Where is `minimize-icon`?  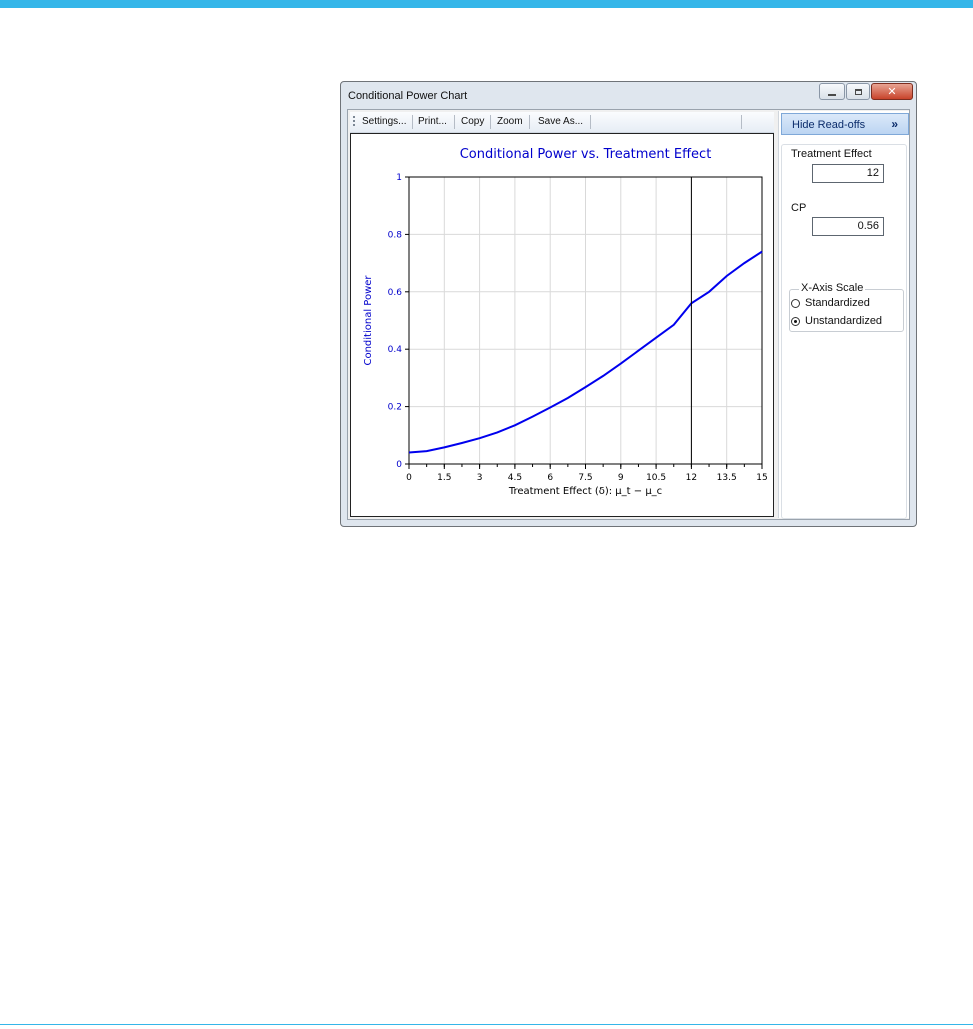 minimize-icon is located at coordinates (832, 94).